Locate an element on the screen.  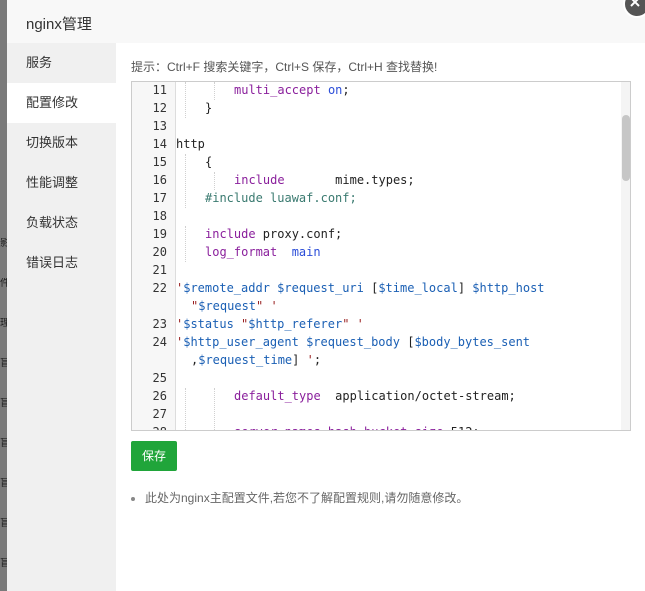
dialog-title: nginx管理 is located at coordinates (59, 24).